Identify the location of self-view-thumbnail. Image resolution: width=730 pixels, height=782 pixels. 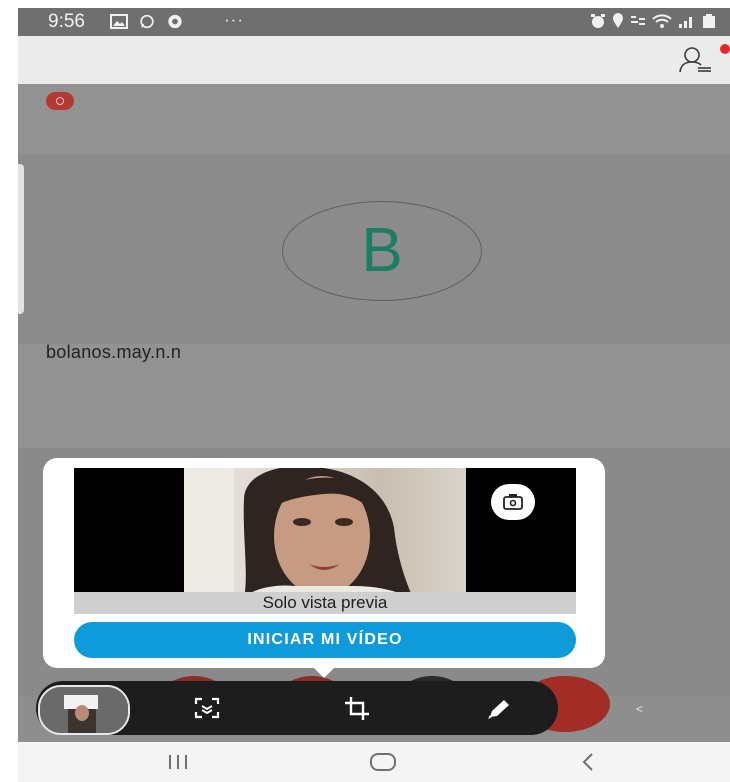
(84, 710).